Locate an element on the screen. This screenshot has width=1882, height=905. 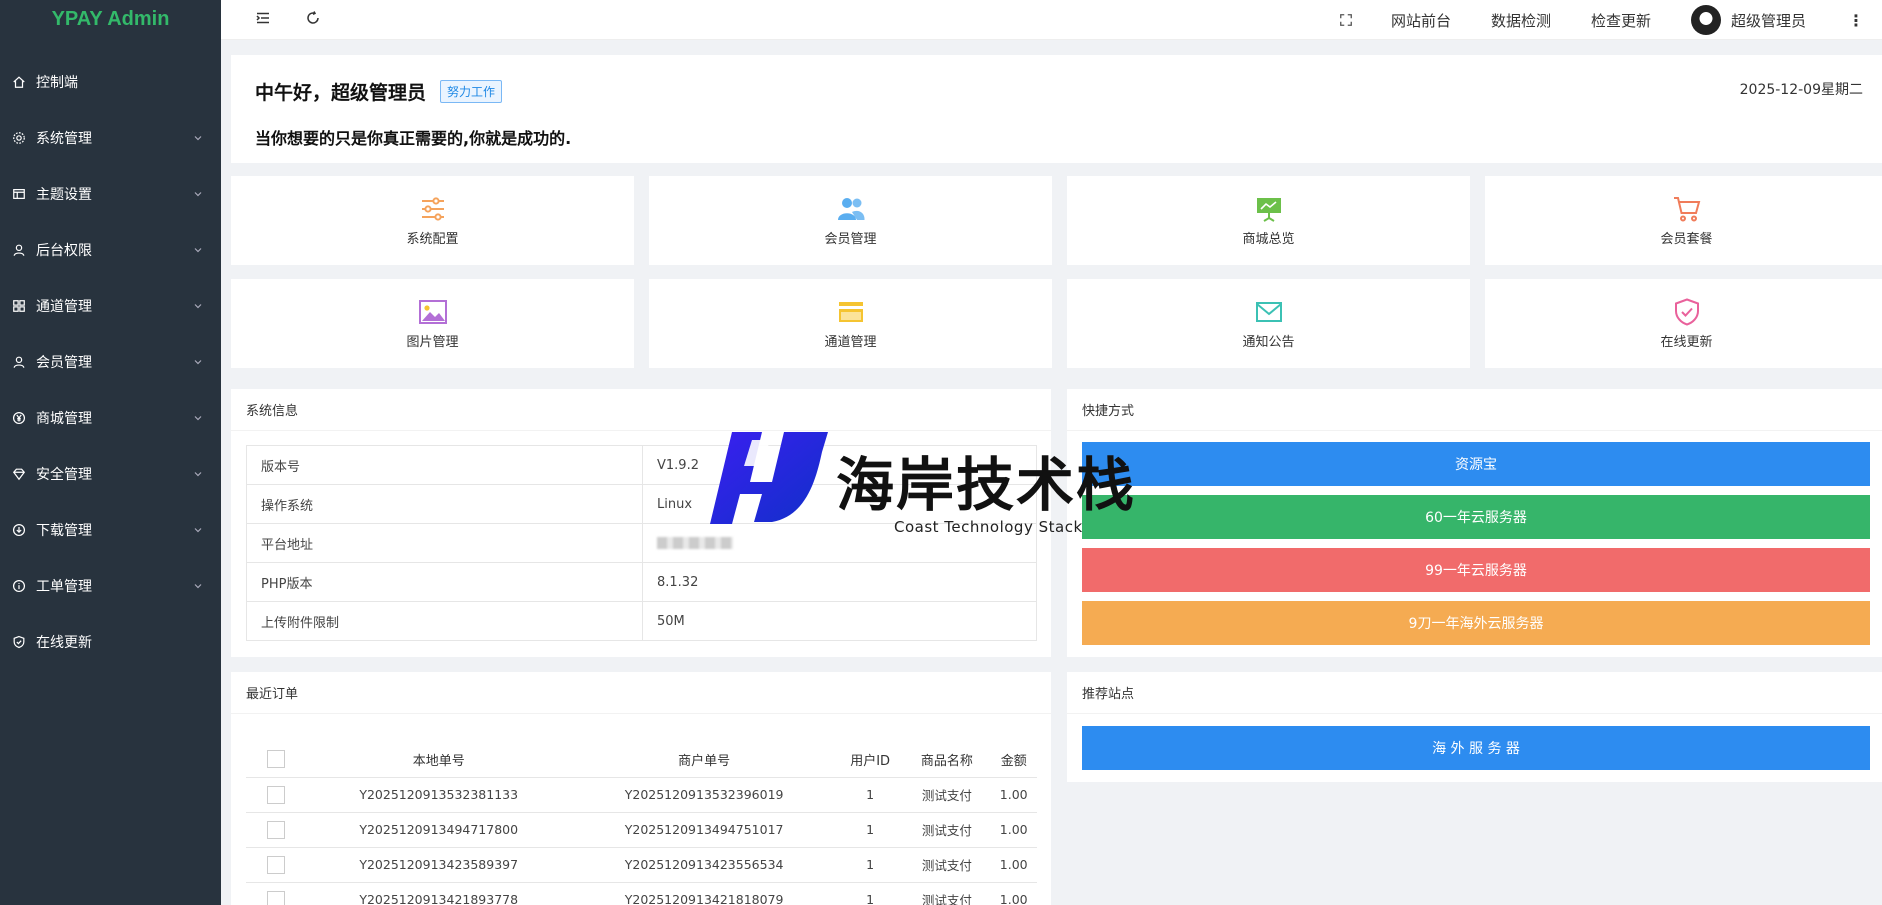
sidebar-item-label: 工单管理 is located at coordinates (64, 587).